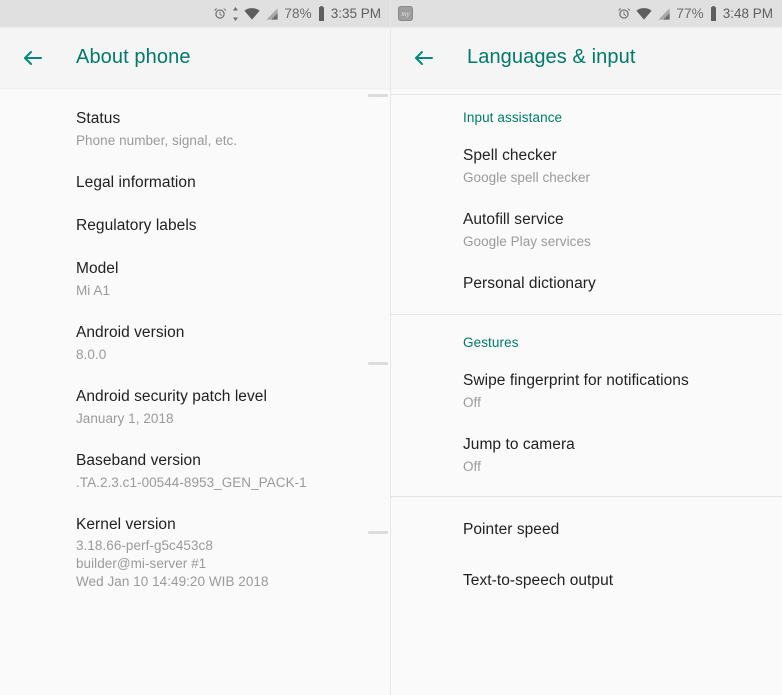  What do you see at coordinates (171, 396) in the screenshot?
I see `list-item-title: Android security patch level` at bounding box center [171, 396].